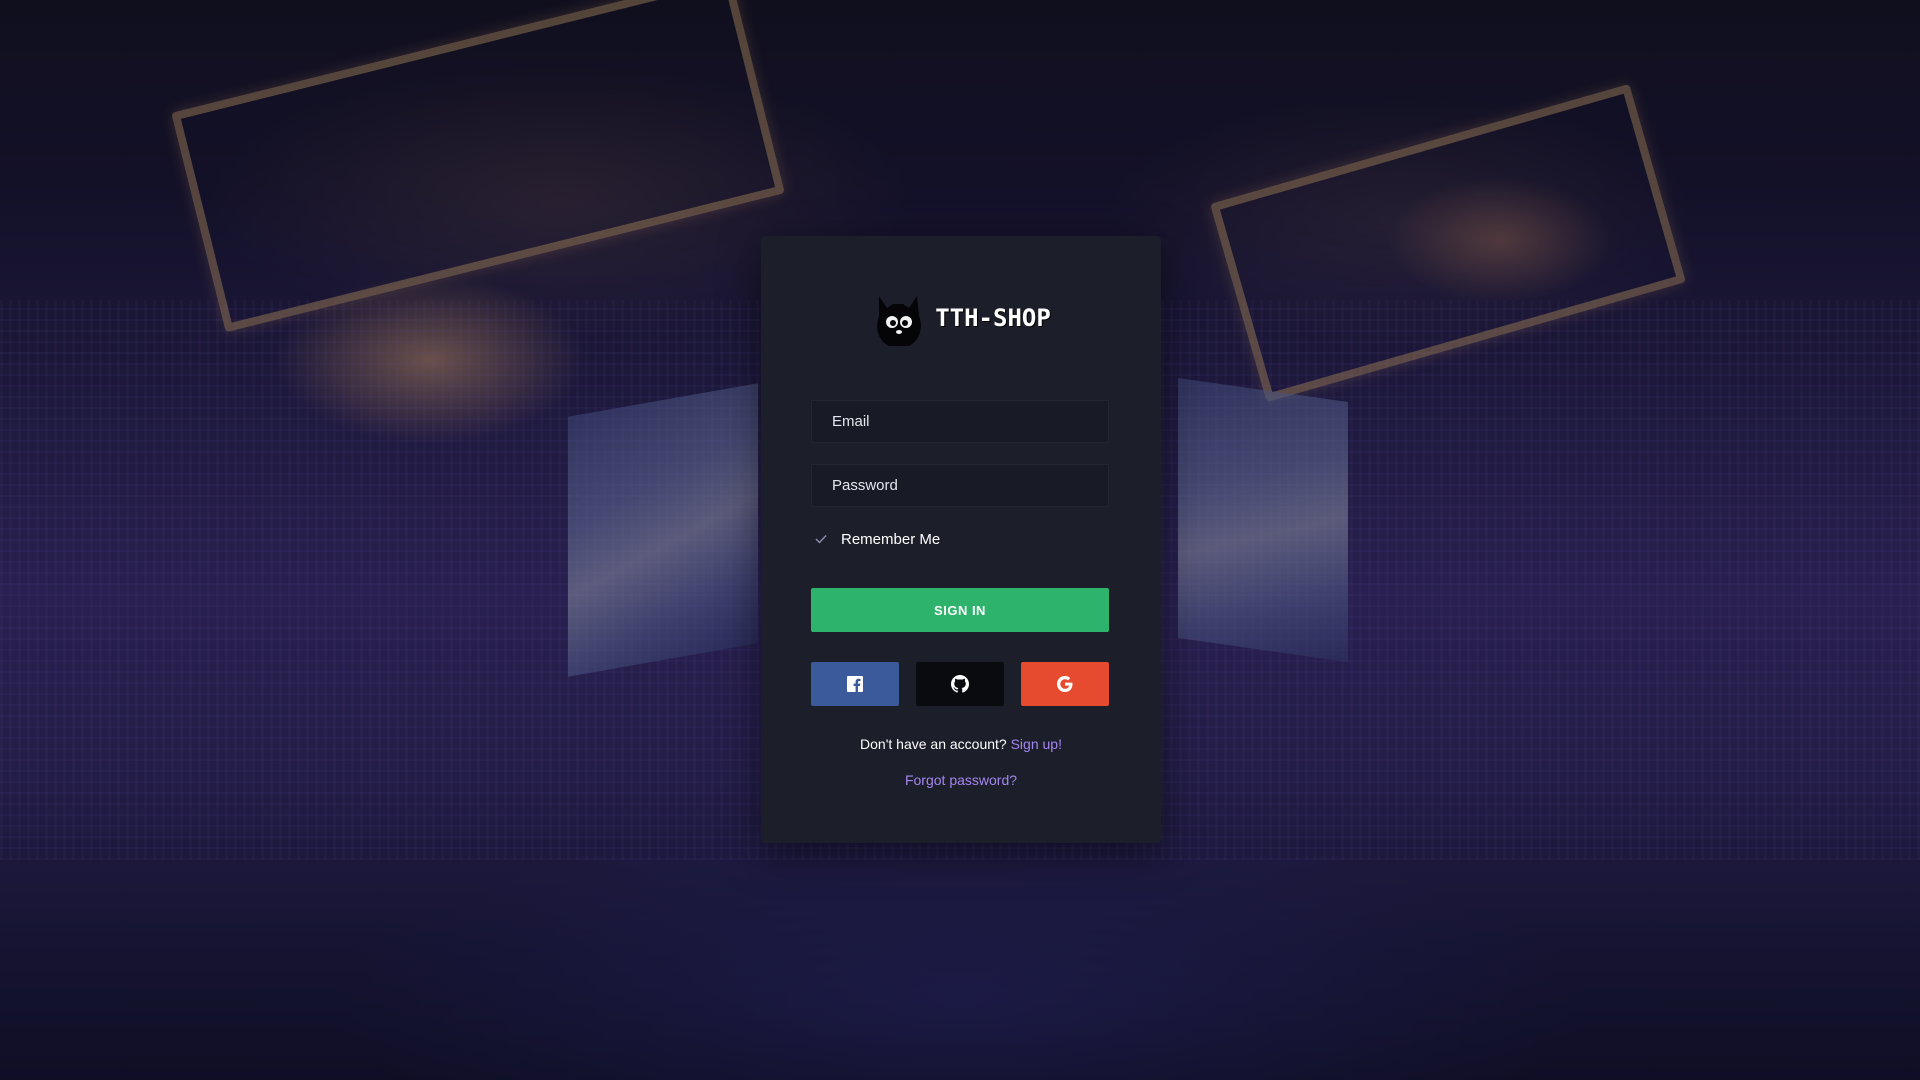  I want to click on login-card: TTH-SHOP Remember Me SIGN IN Don't, so click(961, 539).